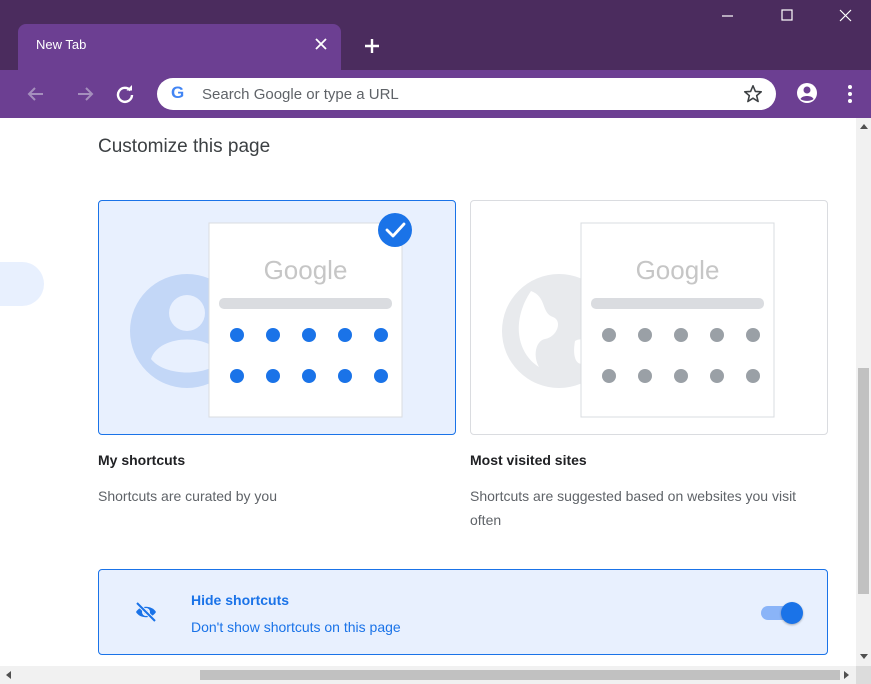 The height and width of the screenshot is (684, 871). Describe the element at coordinates (787, 16) in the screenshot. I see `maximize-icon` at that location.